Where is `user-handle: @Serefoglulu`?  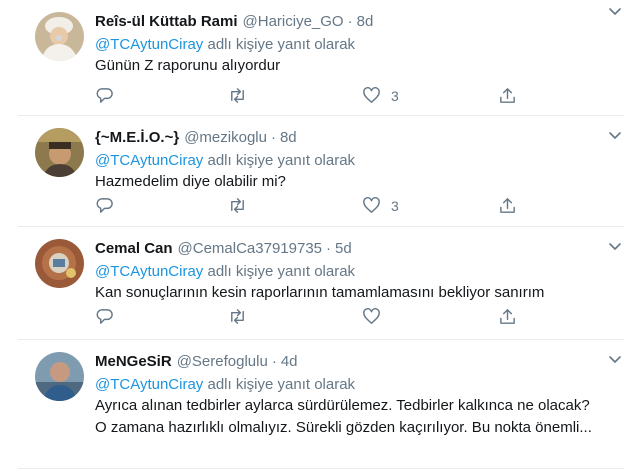 user-handle: @Serefoglulu is located at coordinates (222, 362).